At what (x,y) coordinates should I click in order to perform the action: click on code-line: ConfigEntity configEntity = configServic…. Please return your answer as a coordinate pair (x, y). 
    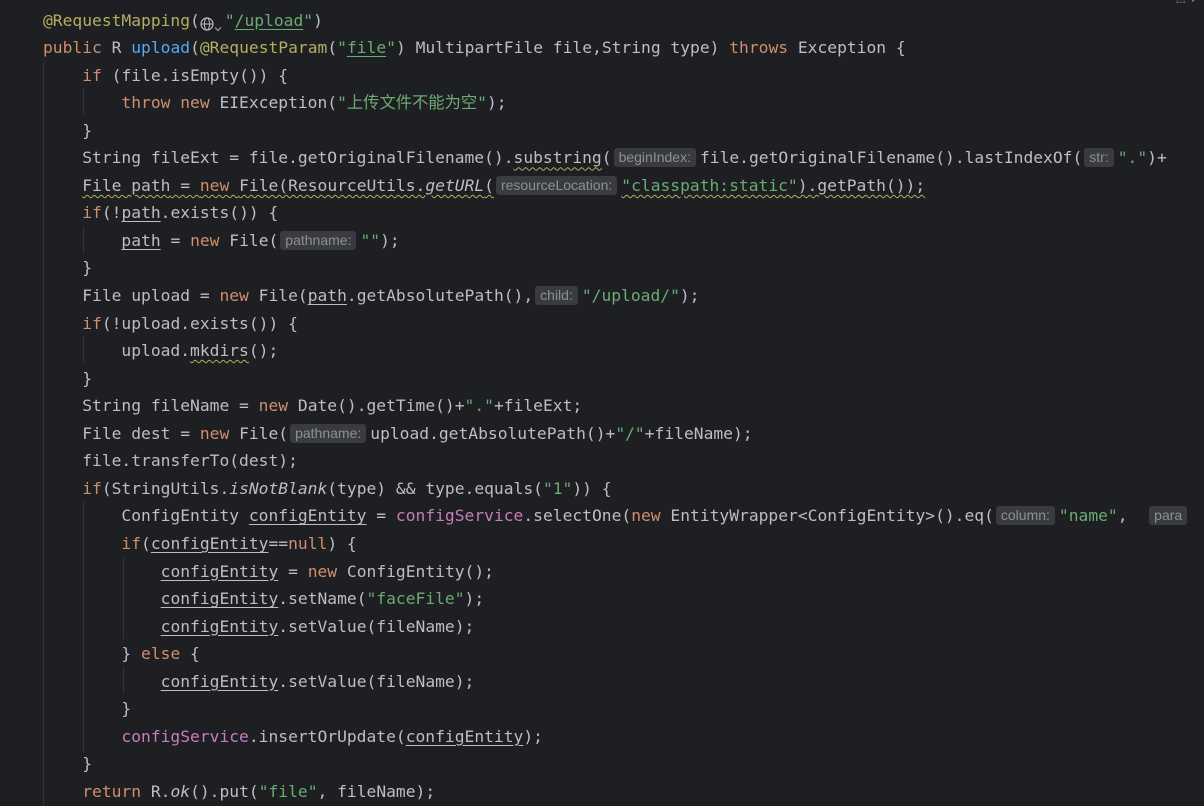
    Looking at the image, I should click on (617, 516).